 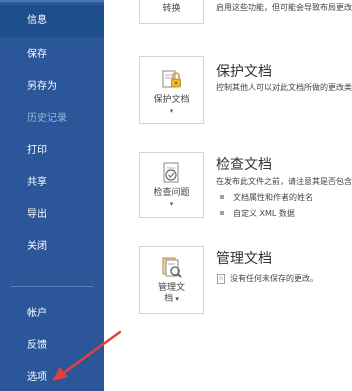 What do you see at coordinates (171, 193) in the screenshot?
I see `check-issues-button-label: 检查问题` at bounding box center [171, 193].